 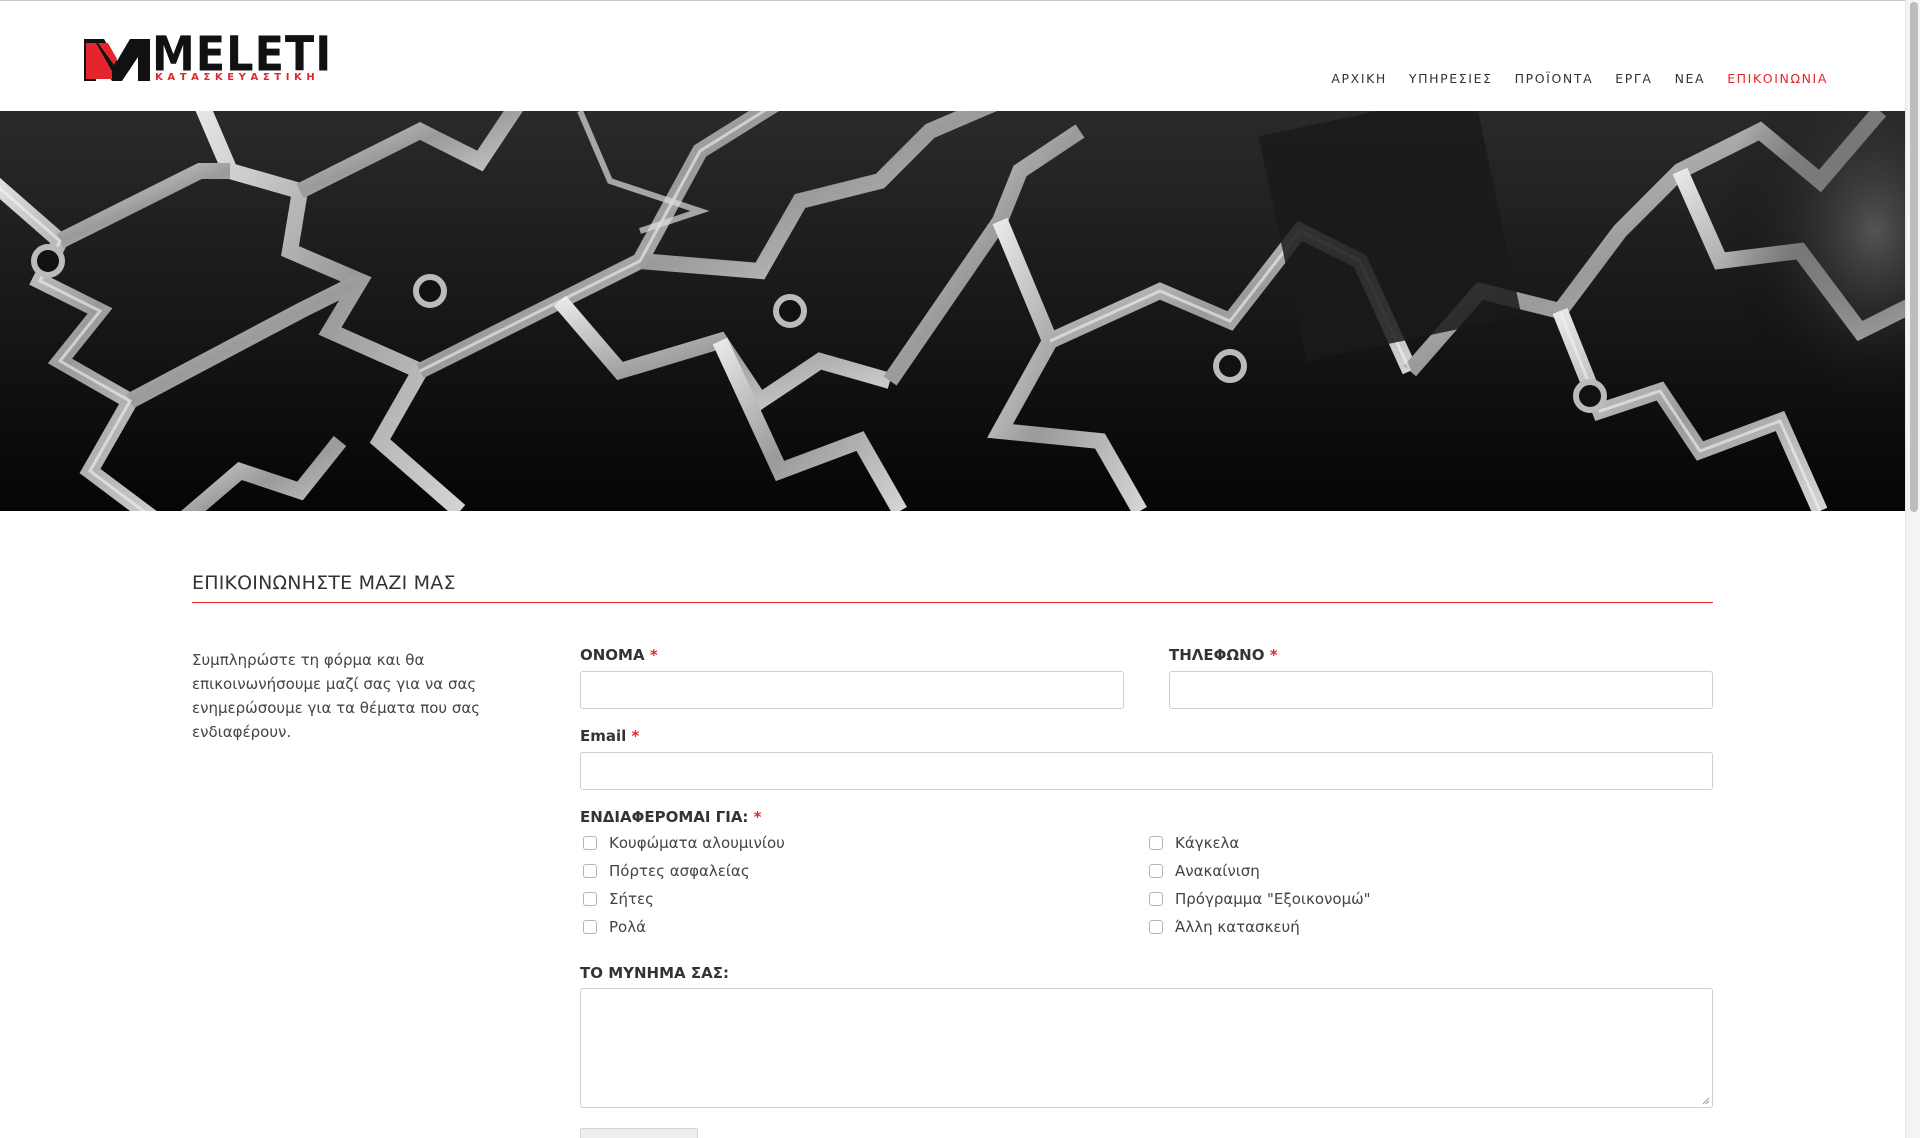 What do you see at coordinates (1451, 78) in the screenshot?
I see `nav-item-services: ΥΠΗΡΕΣΙΕΣ` at bounding box center [1451, 78].